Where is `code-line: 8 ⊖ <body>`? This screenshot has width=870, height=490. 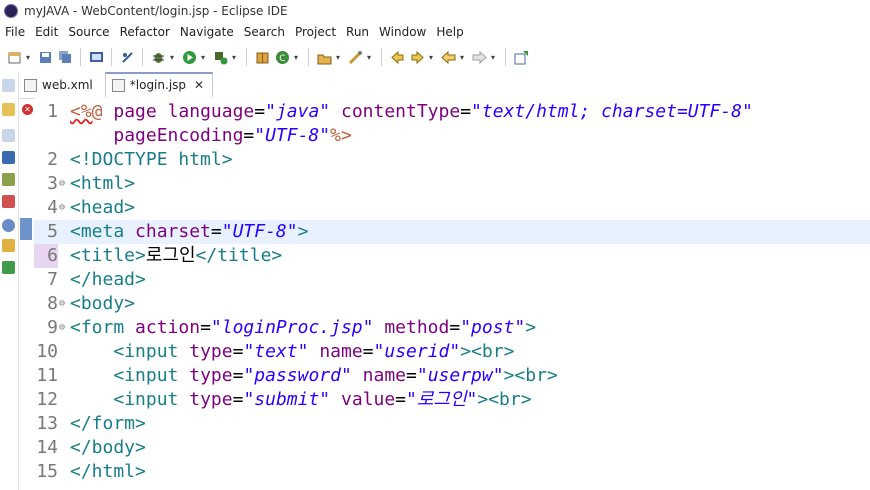
code-line: 8 ⊖ <body> is located at coordinates (452, 304).